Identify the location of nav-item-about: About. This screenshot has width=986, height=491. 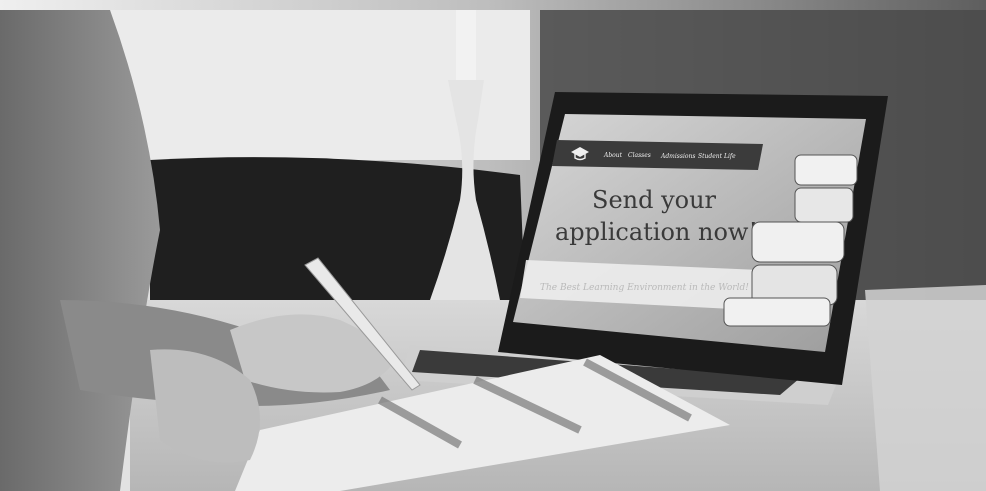
(613, 155).